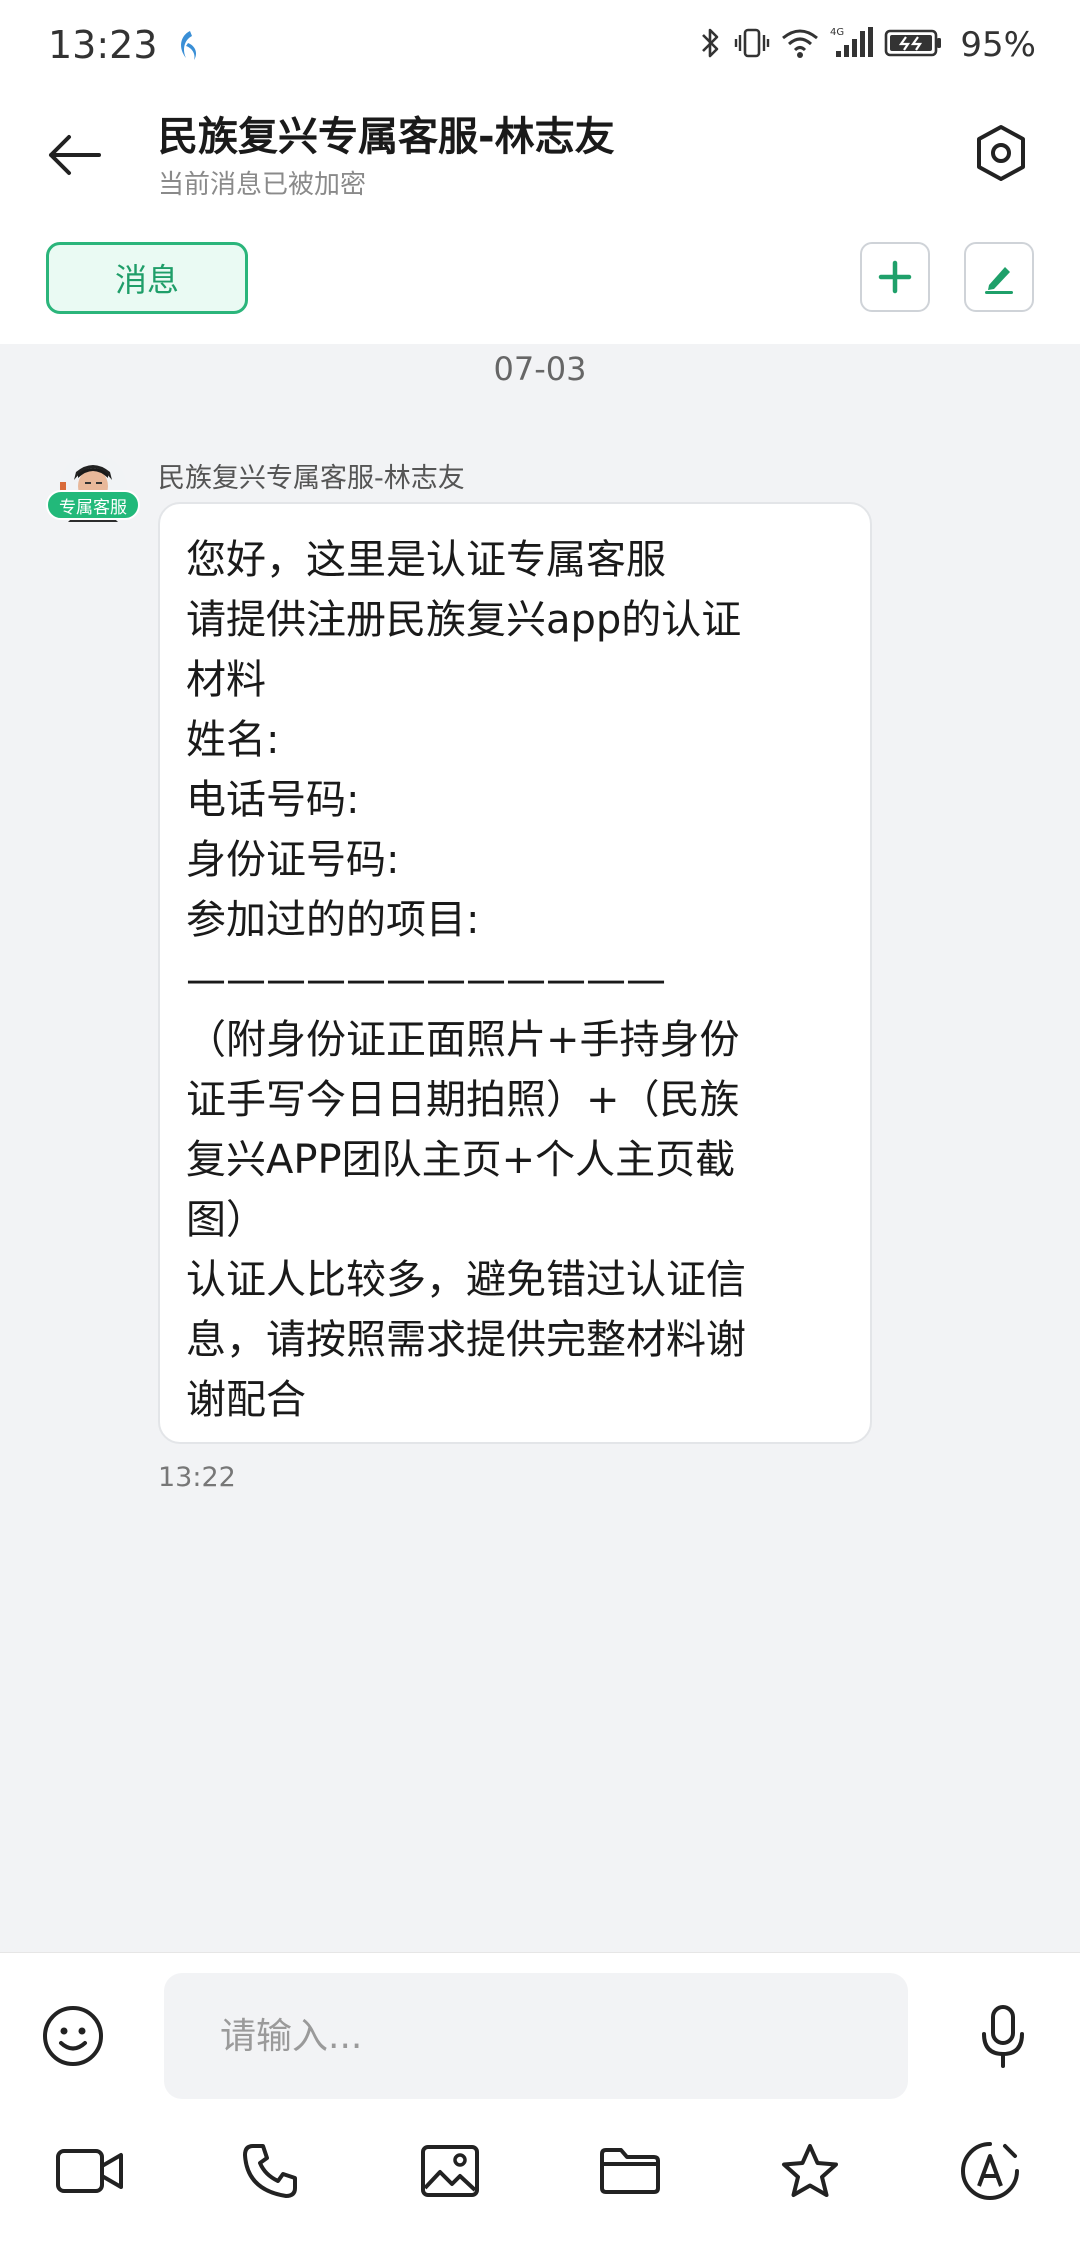 Image resolution: width=1080 pixels, height=2244 pixels. What do you see at coordinates (197, 1477) in the screenshot?
I see `message-timestamp: 13:22` at bounding box center [197, 1477].